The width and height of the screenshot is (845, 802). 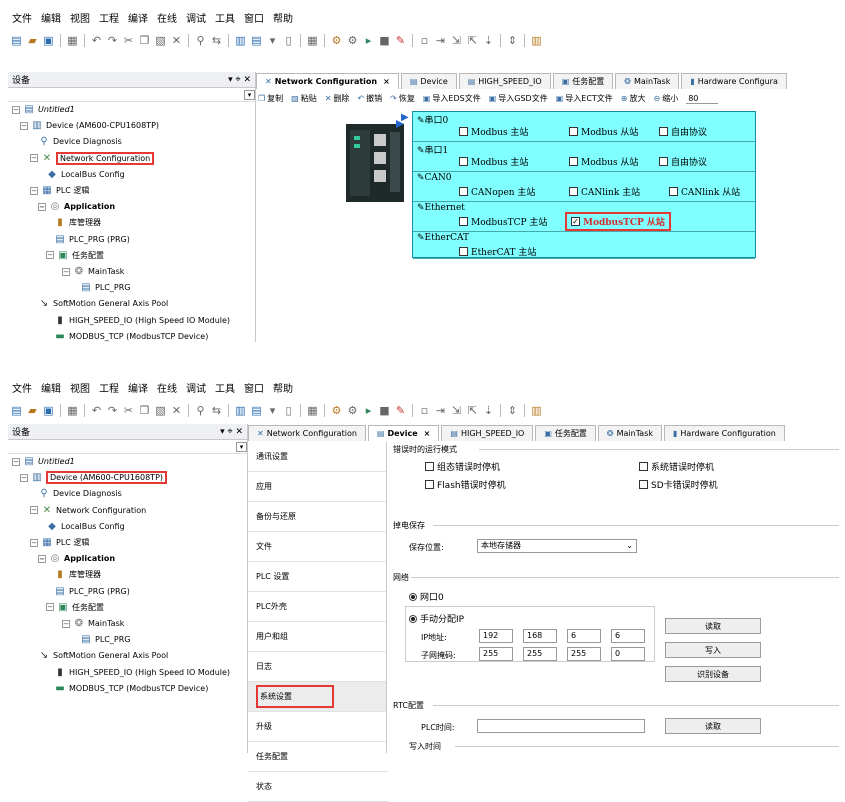 What do you see at coordinates (400, 40) in the screenshot?
I see `reset-icon: ✎` at bounding box center [400, 40].